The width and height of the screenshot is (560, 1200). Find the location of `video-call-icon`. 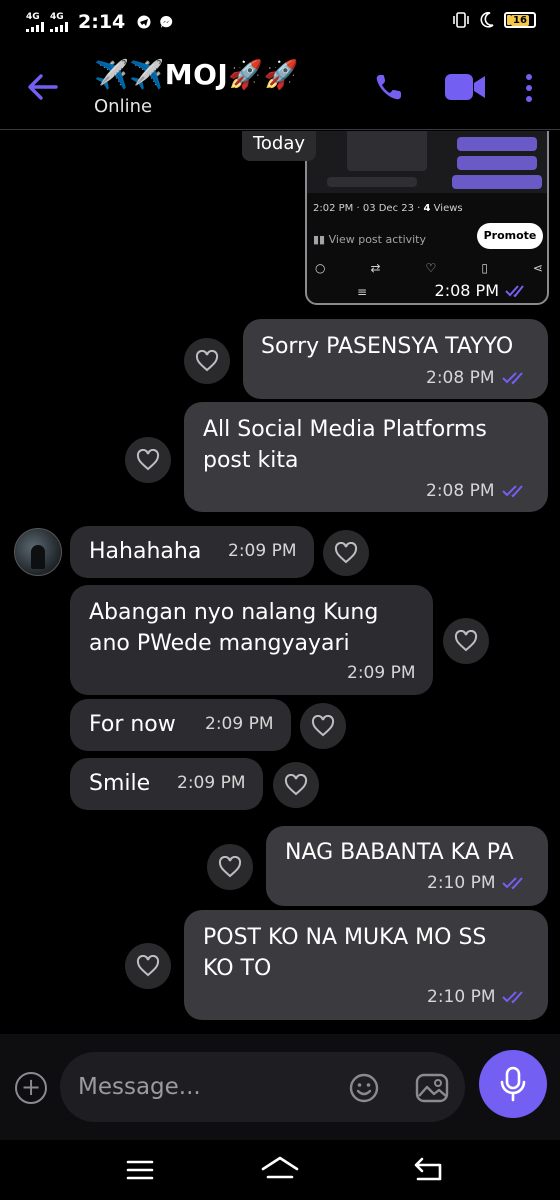

video-call-icon is located at coordinates (465, 87).